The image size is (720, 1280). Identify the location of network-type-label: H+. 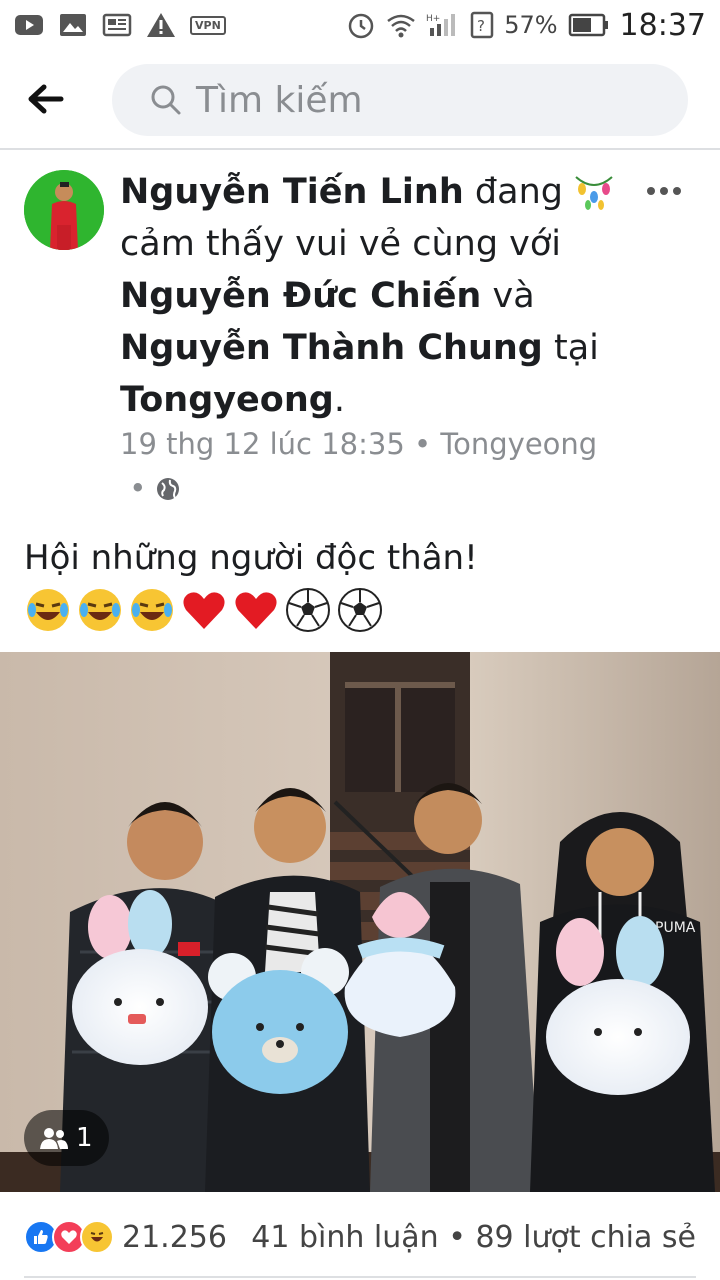
(433, 19).